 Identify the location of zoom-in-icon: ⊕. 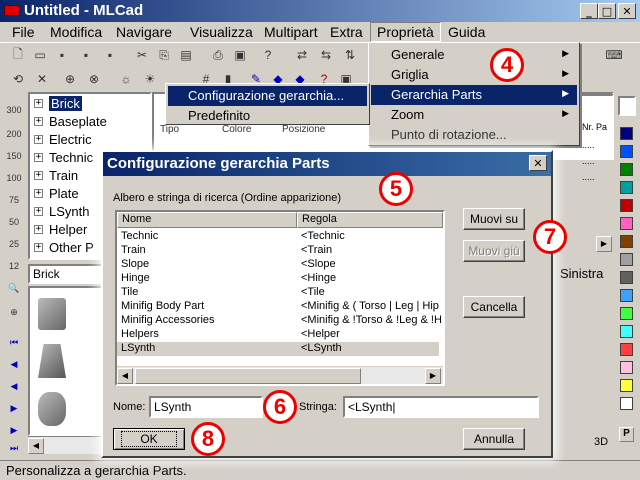
(70, 79).